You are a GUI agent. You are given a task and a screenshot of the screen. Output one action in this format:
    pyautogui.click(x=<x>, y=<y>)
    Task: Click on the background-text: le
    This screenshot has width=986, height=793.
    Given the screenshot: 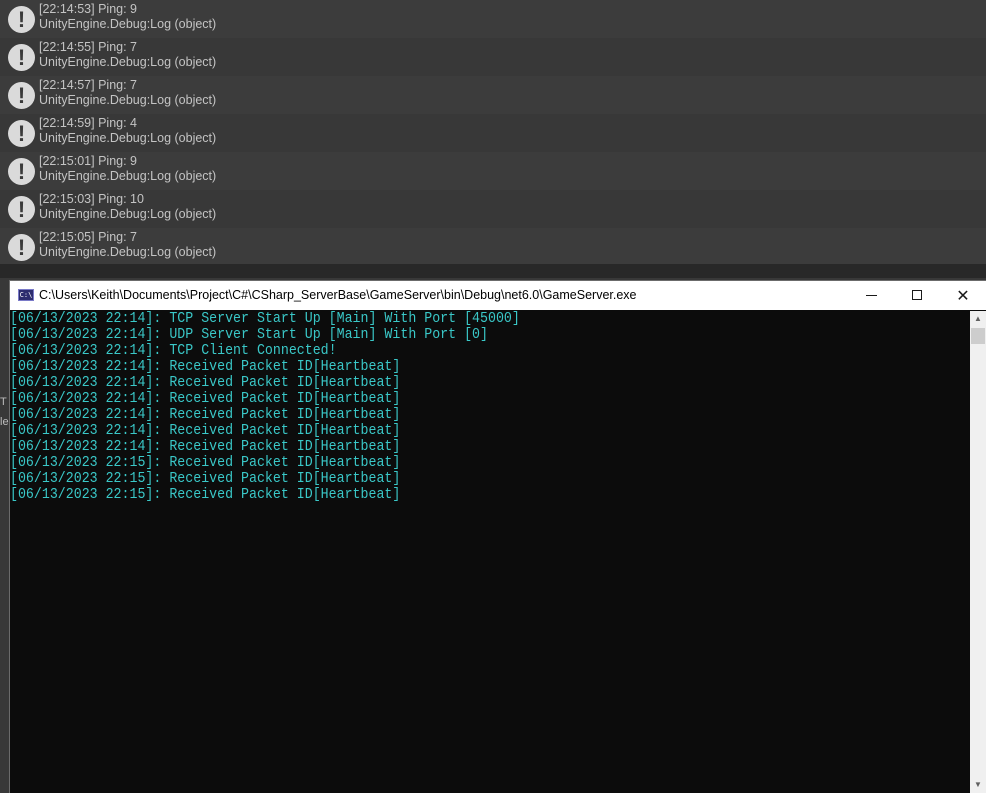 What is the action you would take?
    pyautogui.click(x=4, y=422)
    